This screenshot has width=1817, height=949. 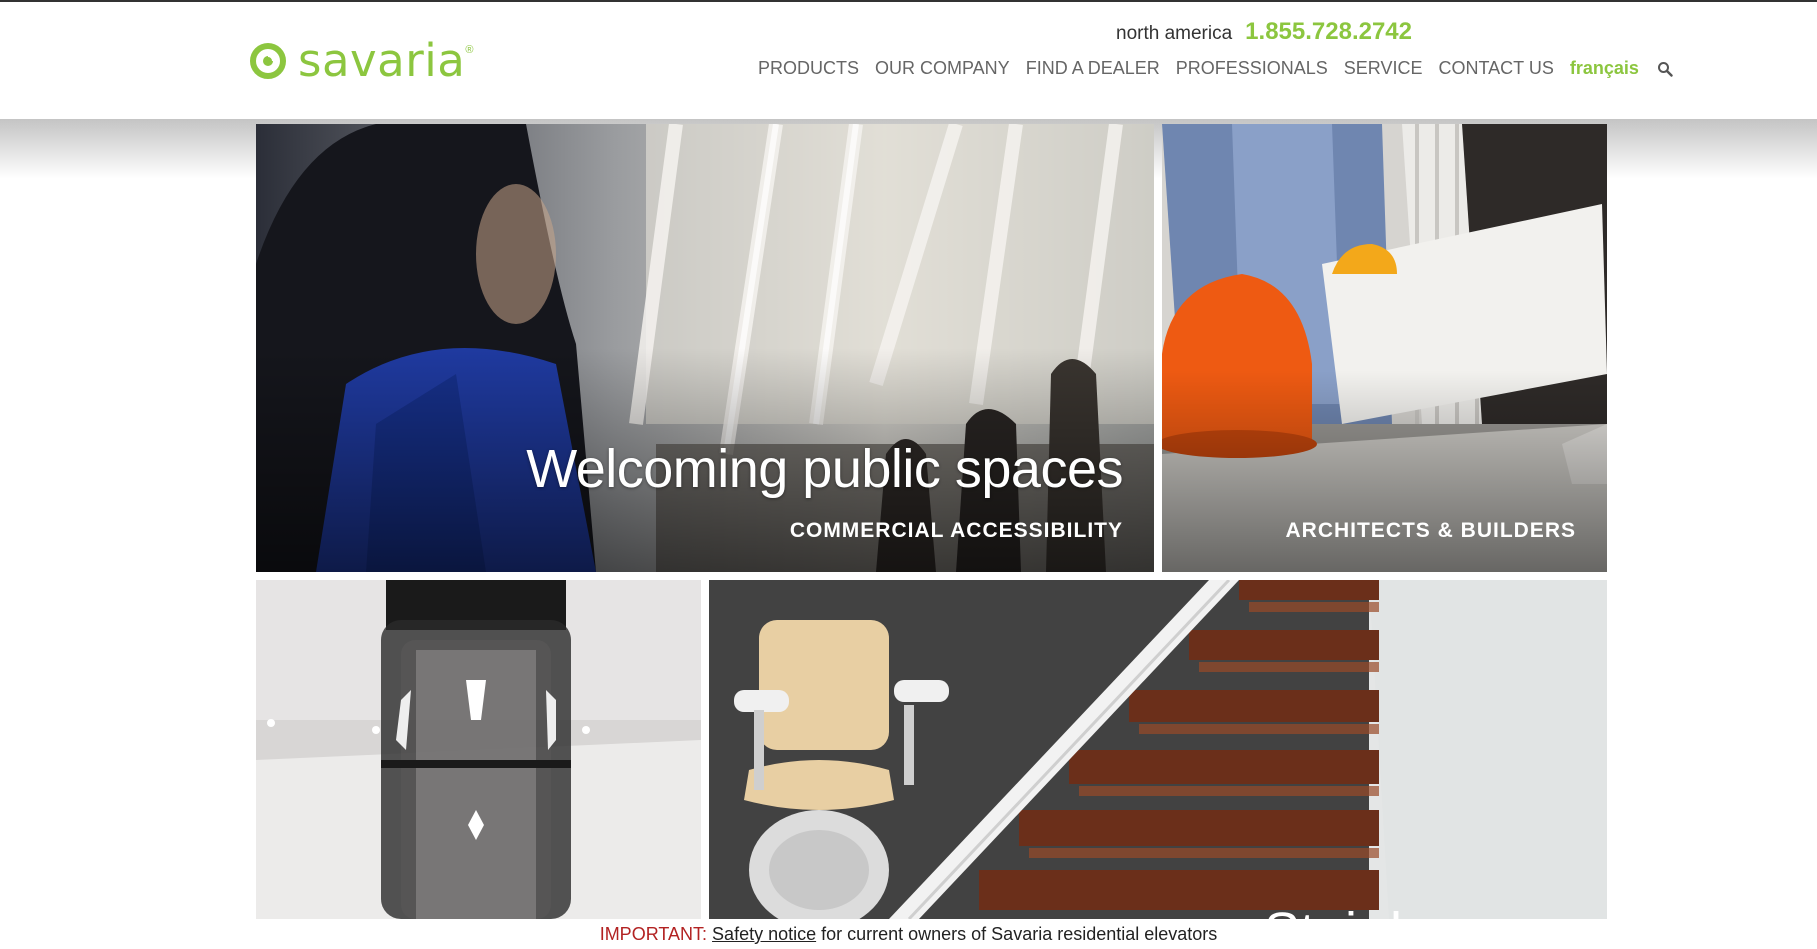 I want to click on tile-elevator, so click(x=478, y=749).